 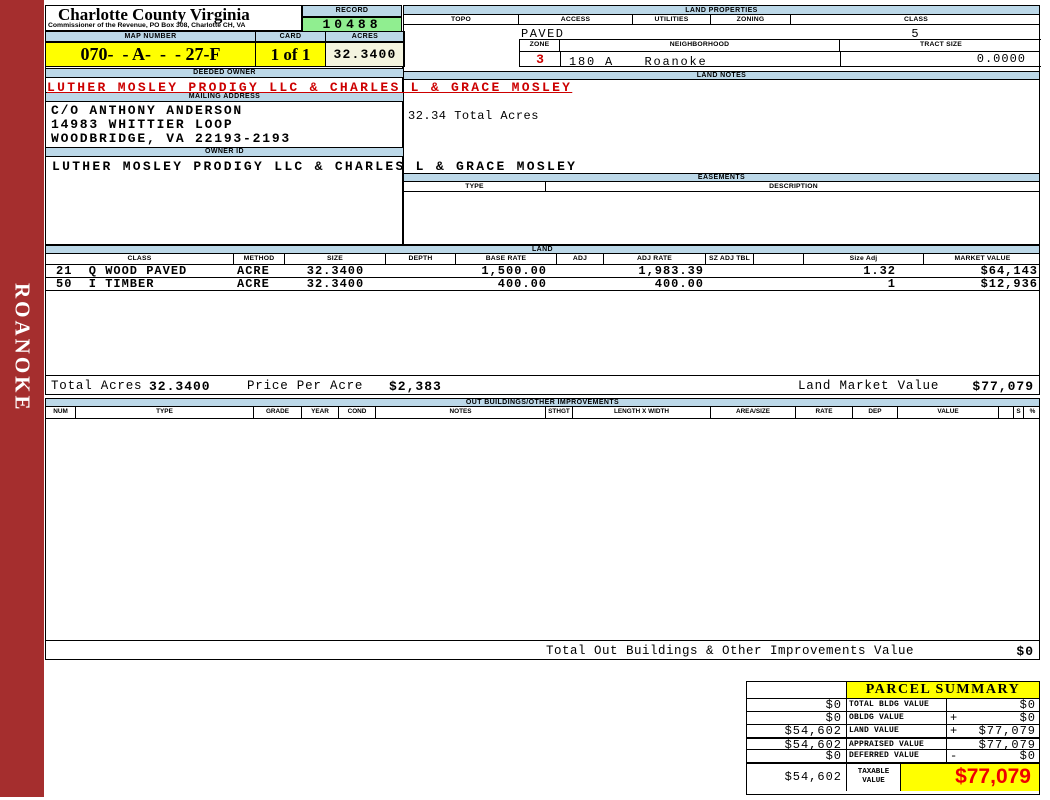 What do you see at coordinates (165, 412) in the screenshot?
I see `table-cell: TYPE` at bounding box center [165, 412].